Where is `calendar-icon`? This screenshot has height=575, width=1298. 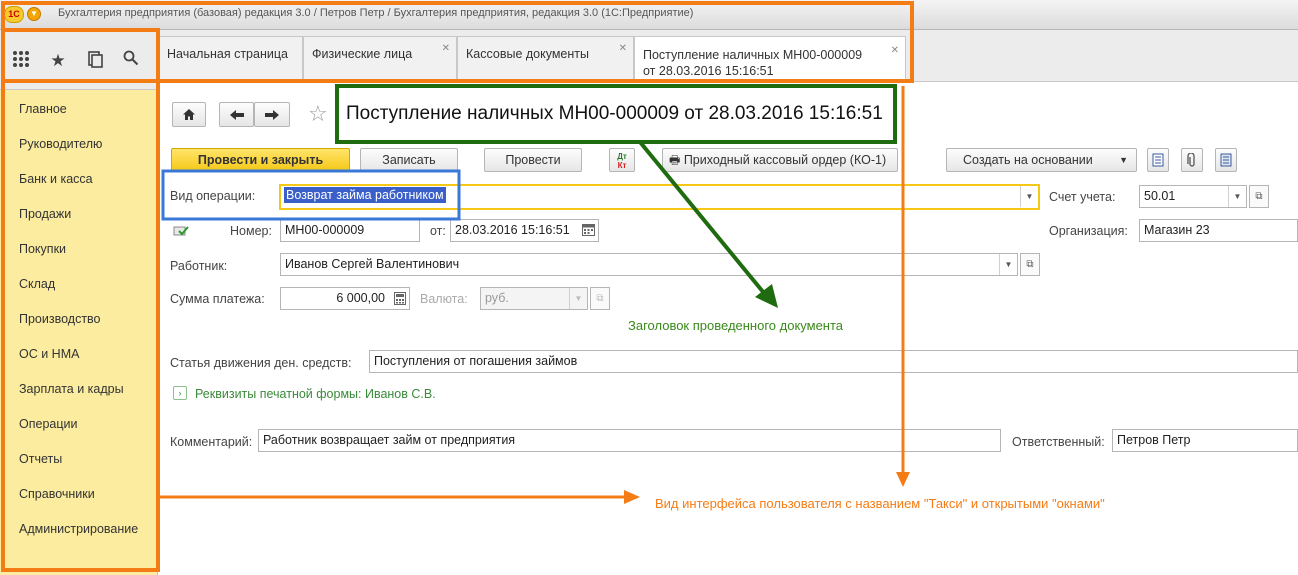 calendar-icon is located at coordinates (588, 230).